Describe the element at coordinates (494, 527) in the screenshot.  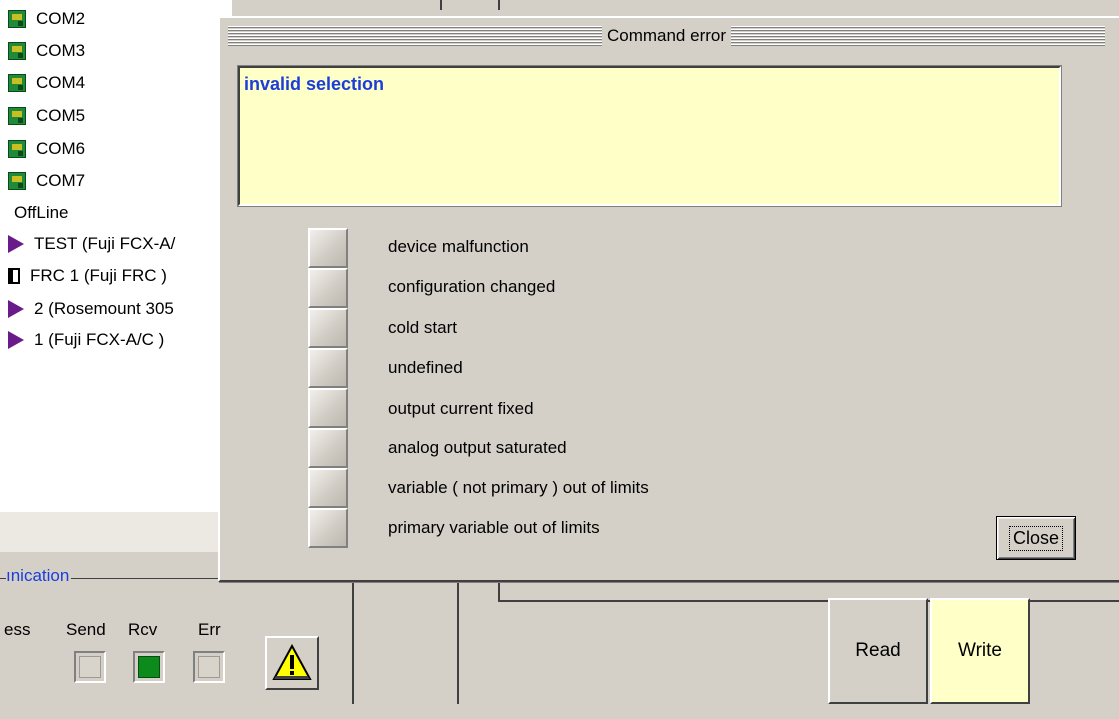
I see `flag-label-primary-variable-out-of-limits: primary variable out of limits` at that location.